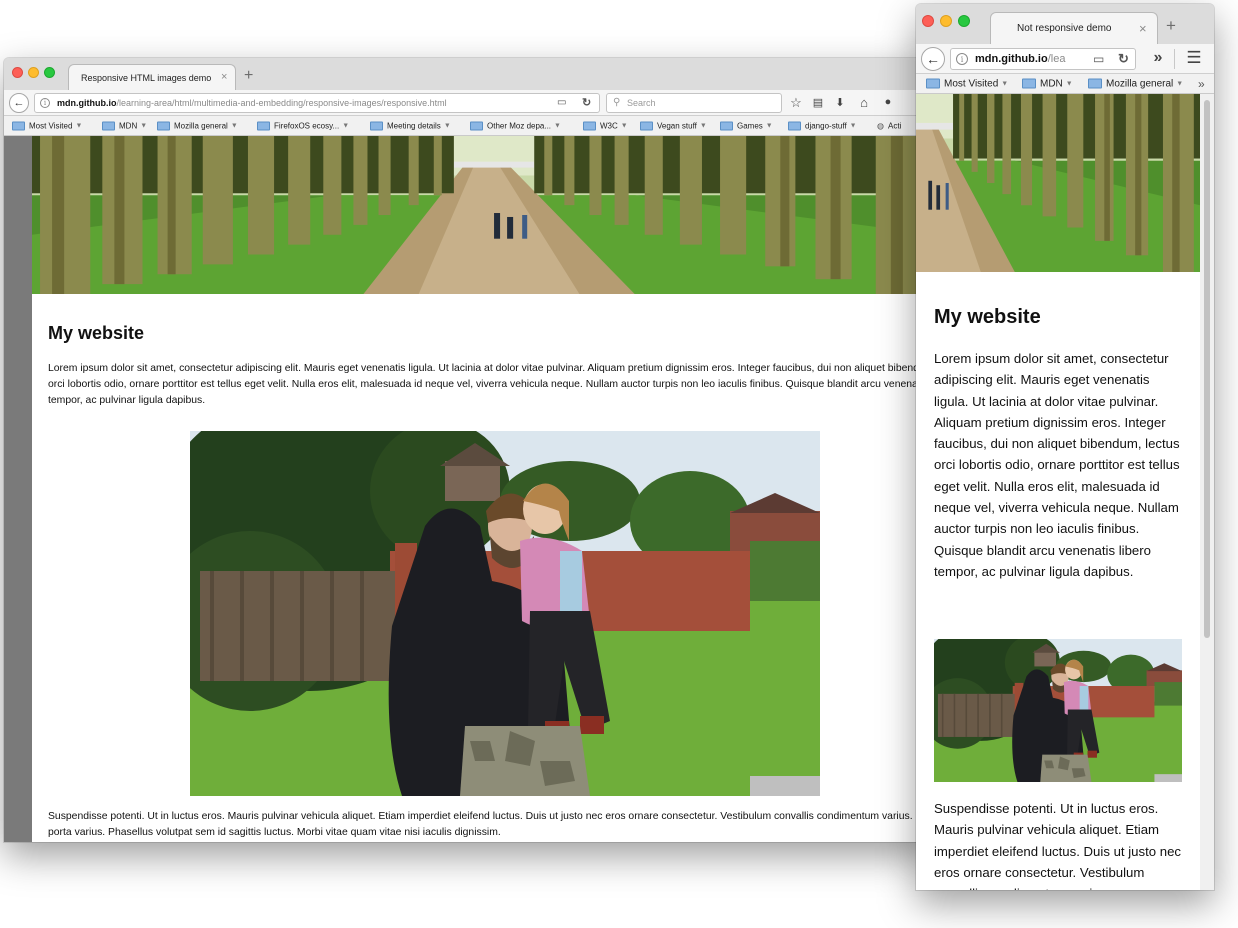 The width and height of the screenshot is (1238, 928). I want to click on library-icon: ▤, so click(818, 102).